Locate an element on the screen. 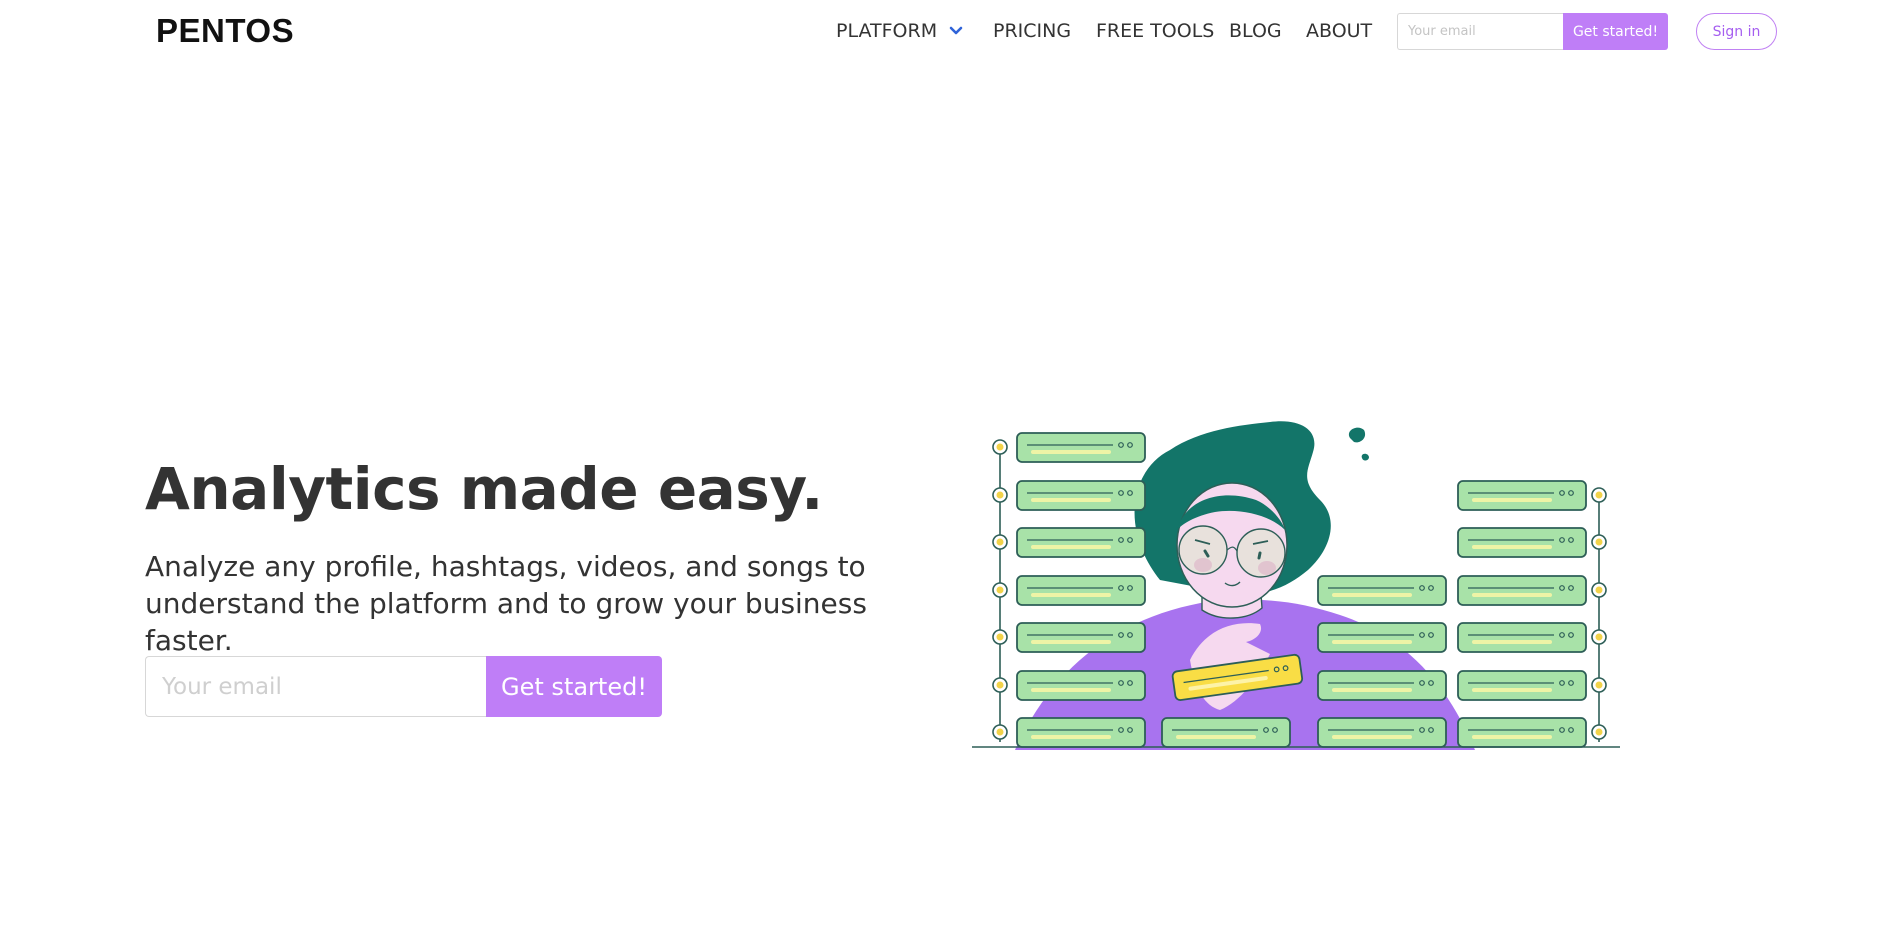 The height and width of the screenshot is (943, 1899). nav-blog: BLOG is located at coordinates (1255, 31).